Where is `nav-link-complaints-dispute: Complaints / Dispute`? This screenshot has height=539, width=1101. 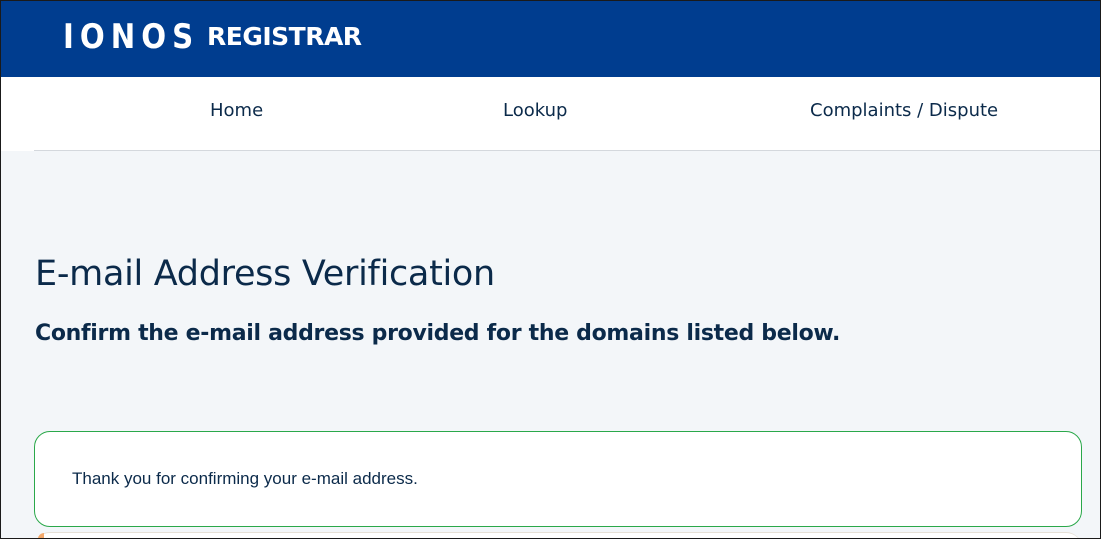
nav-link-complaints-dispute: Complaints / Dispute is located at coordinates (904, 111).